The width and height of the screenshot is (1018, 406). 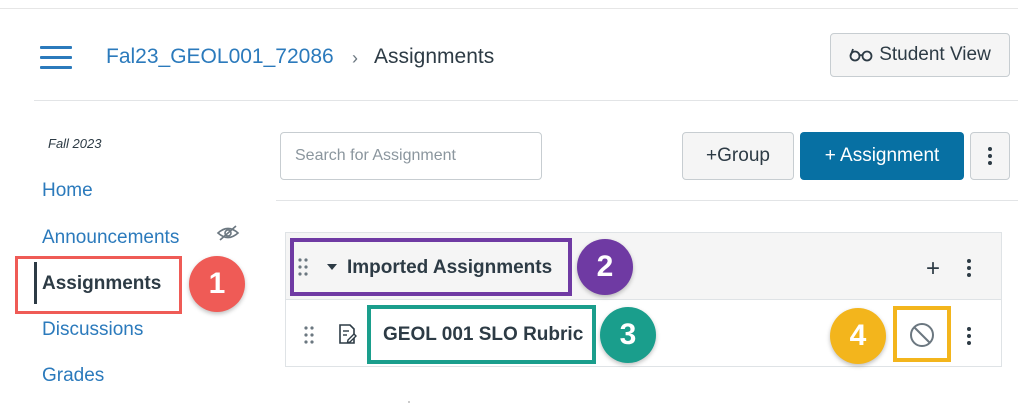 What do you see at coordinates (647, 200) in the screenshot?
I see `toolbar-divider` at bounding box center [647, 200].